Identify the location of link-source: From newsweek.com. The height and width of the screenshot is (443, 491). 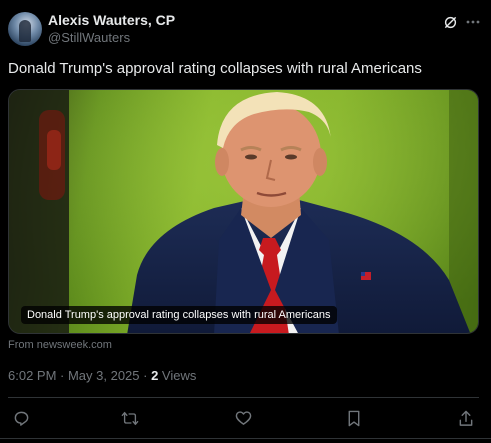
(60, 345).